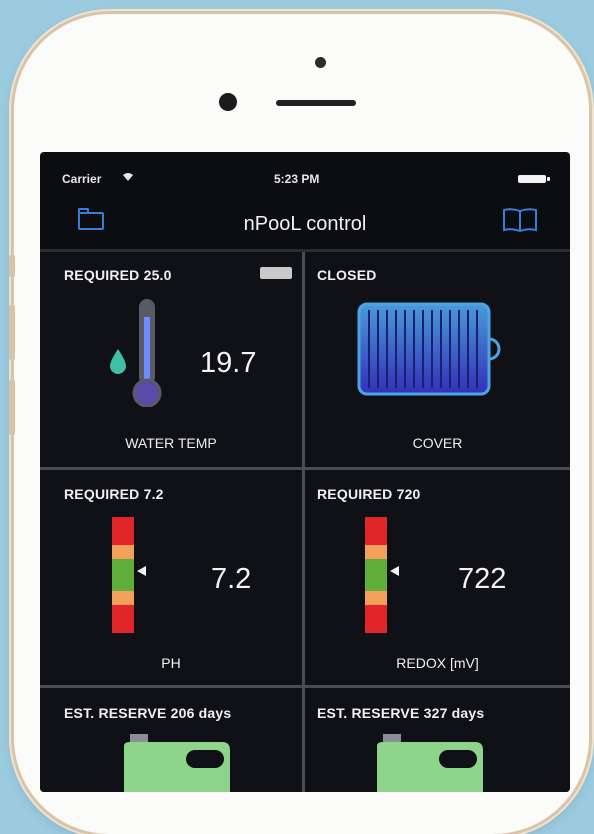 This screenshot has height=834, width=594. I want to click on water-temp-tile: REQUIRED 25.0 19.7 WATER TEMP, so click(171, 359).